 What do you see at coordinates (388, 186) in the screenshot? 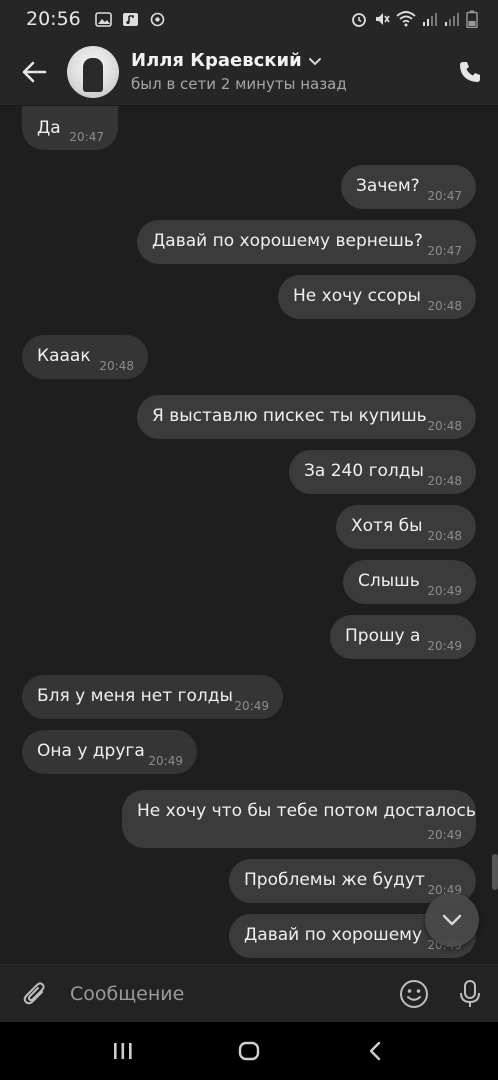
I see `message-text: Зачем?` at bounding box center [388, 186].